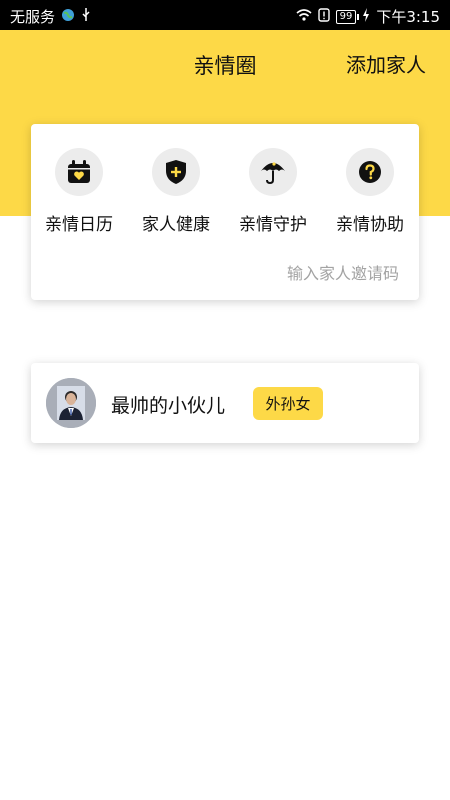 The image size is (450, 800). I want to click on menu-label: 亲情日历, so click(79, 225).